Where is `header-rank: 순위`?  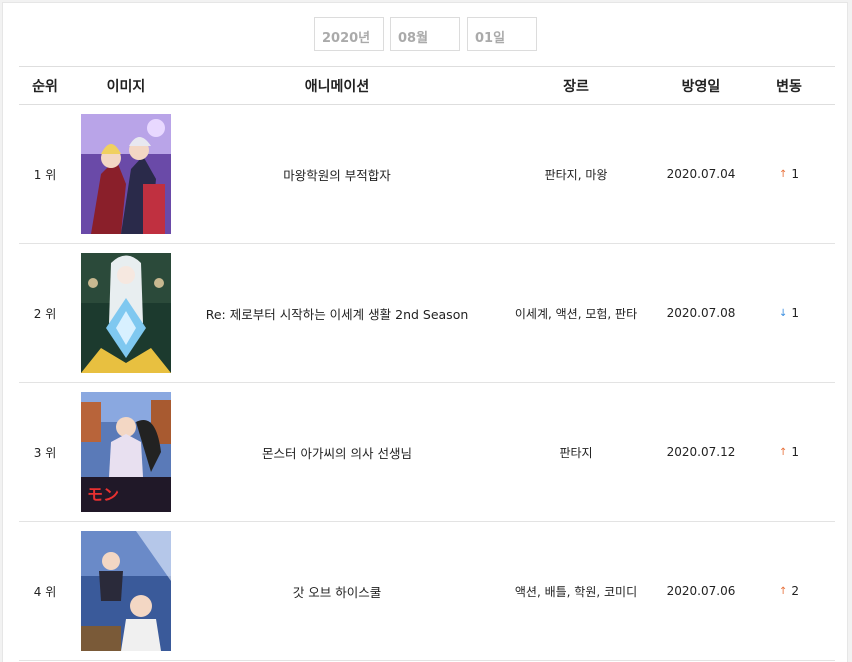 header-rank: 순위 is located at coordinates (45, 86).